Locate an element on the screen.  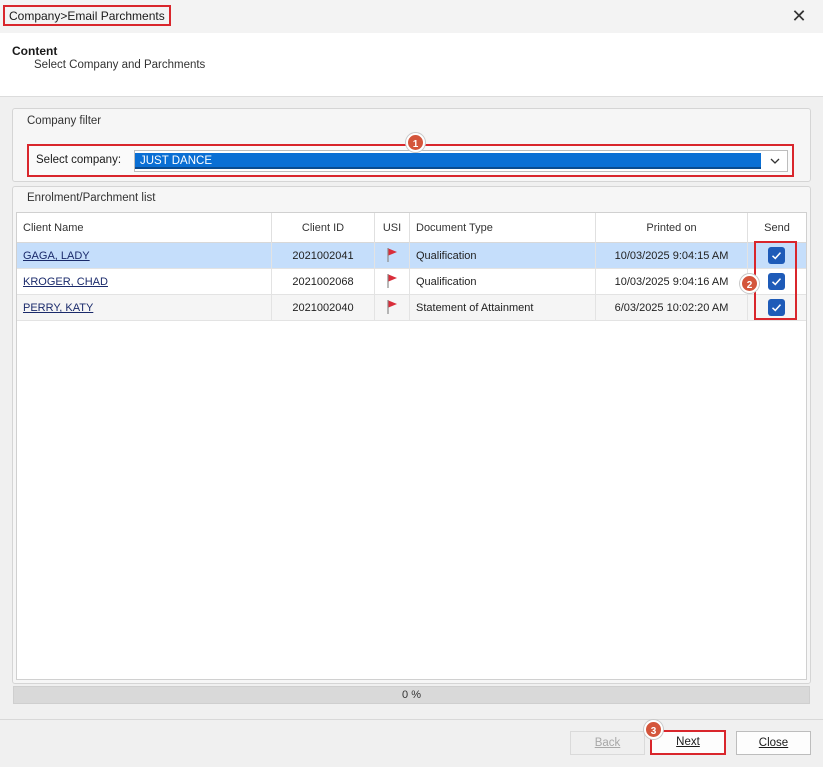
step-badge-2: 2 is located at coordinates (749, 283).